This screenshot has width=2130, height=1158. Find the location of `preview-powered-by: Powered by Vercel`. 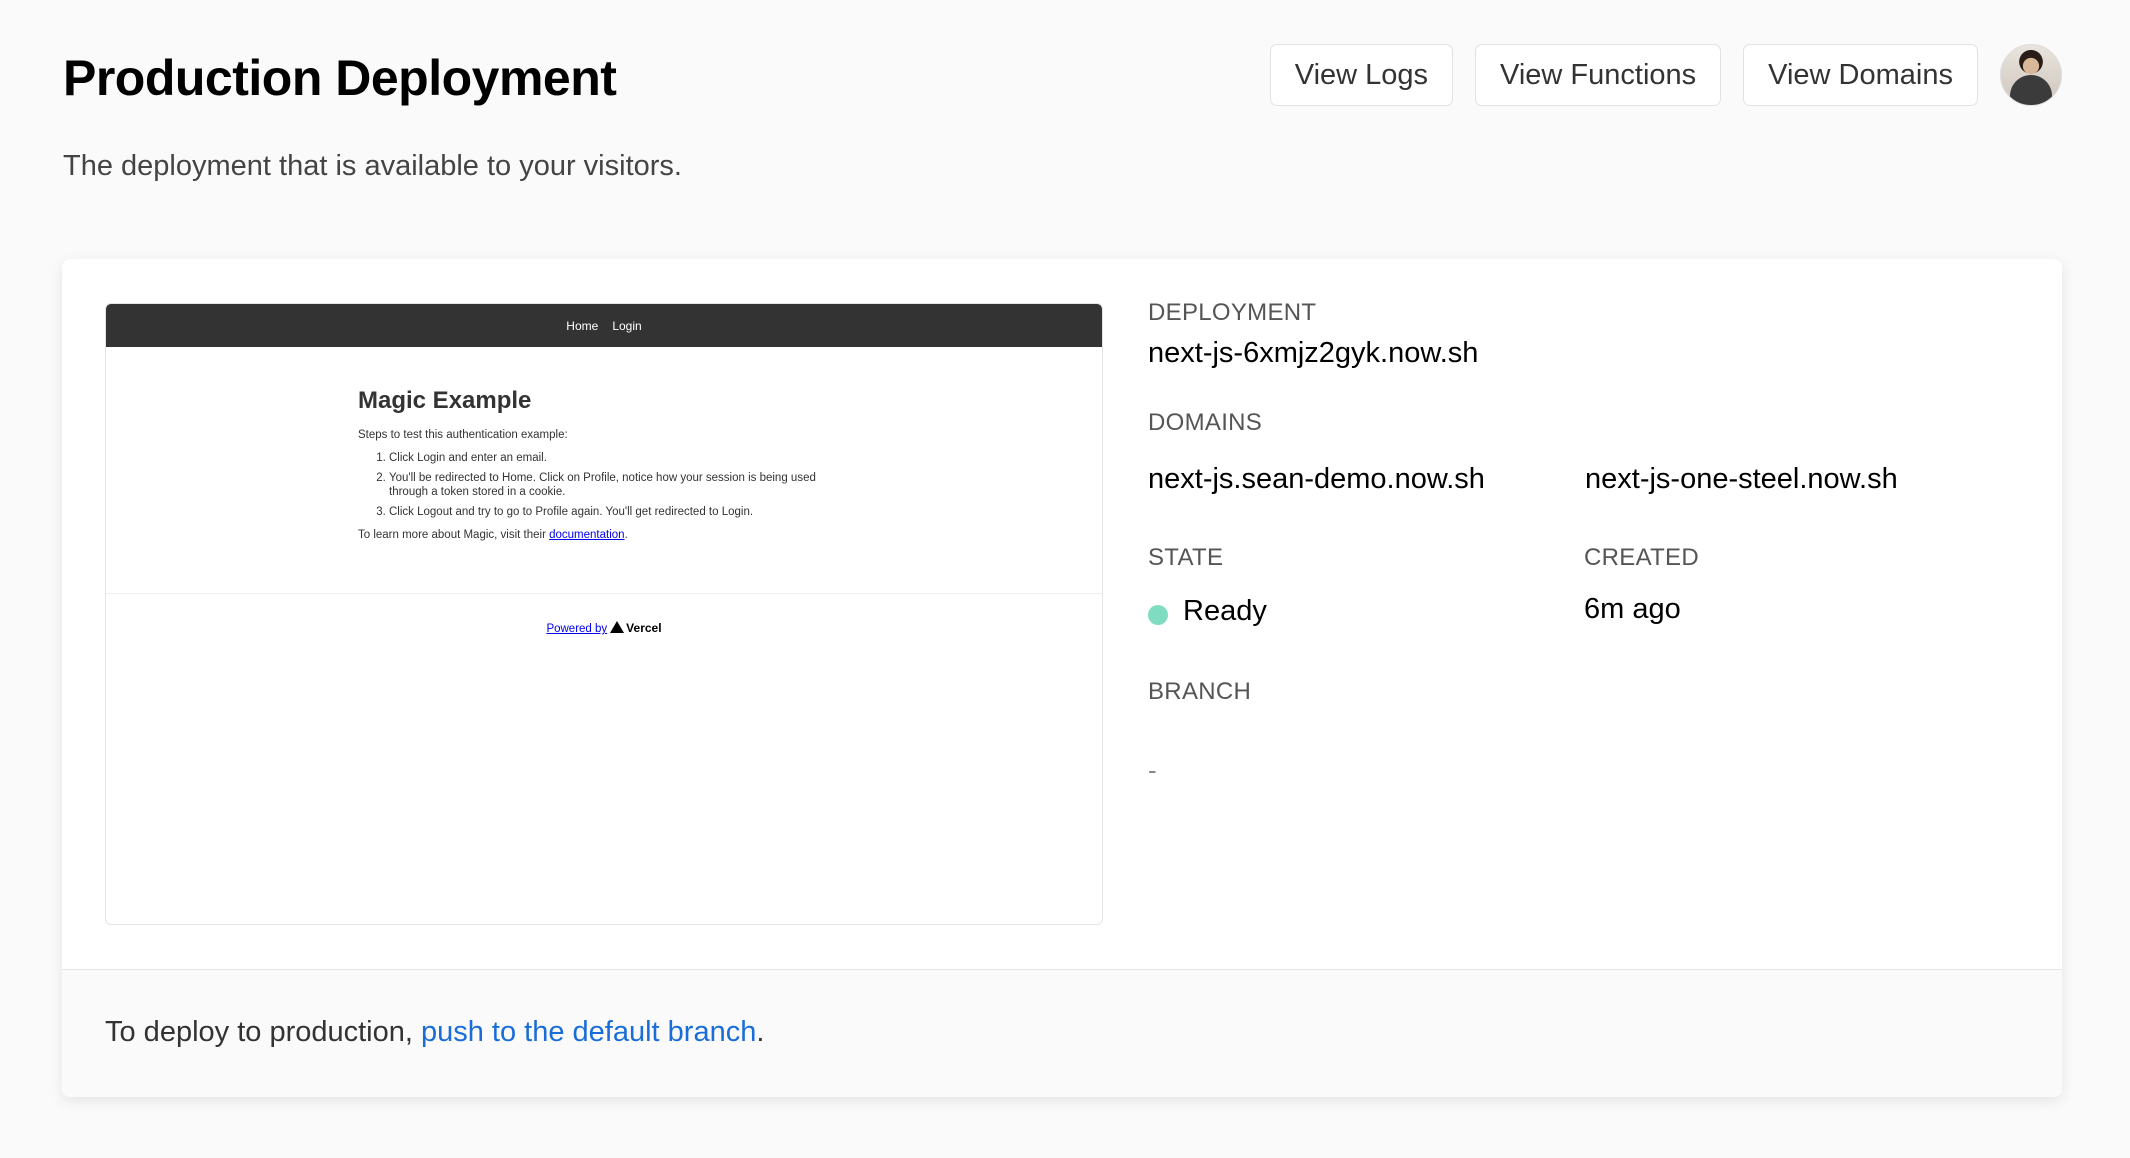

preview-powered-by: Powered by Vercel is located at coordinates (604, 628).